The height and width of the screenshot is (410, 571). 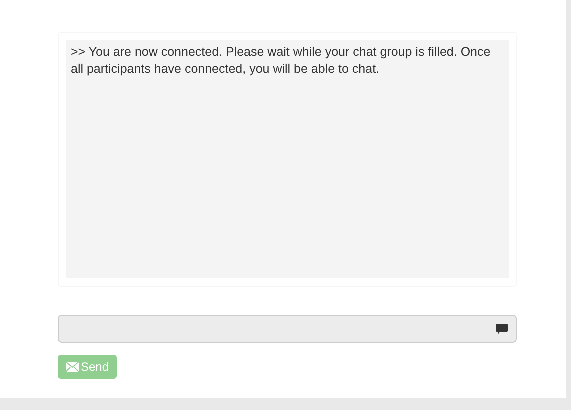 What do you see at coordinates (72, 367) in the screenshot?
I see `envelope-icon` at bounding box center [72, 367].